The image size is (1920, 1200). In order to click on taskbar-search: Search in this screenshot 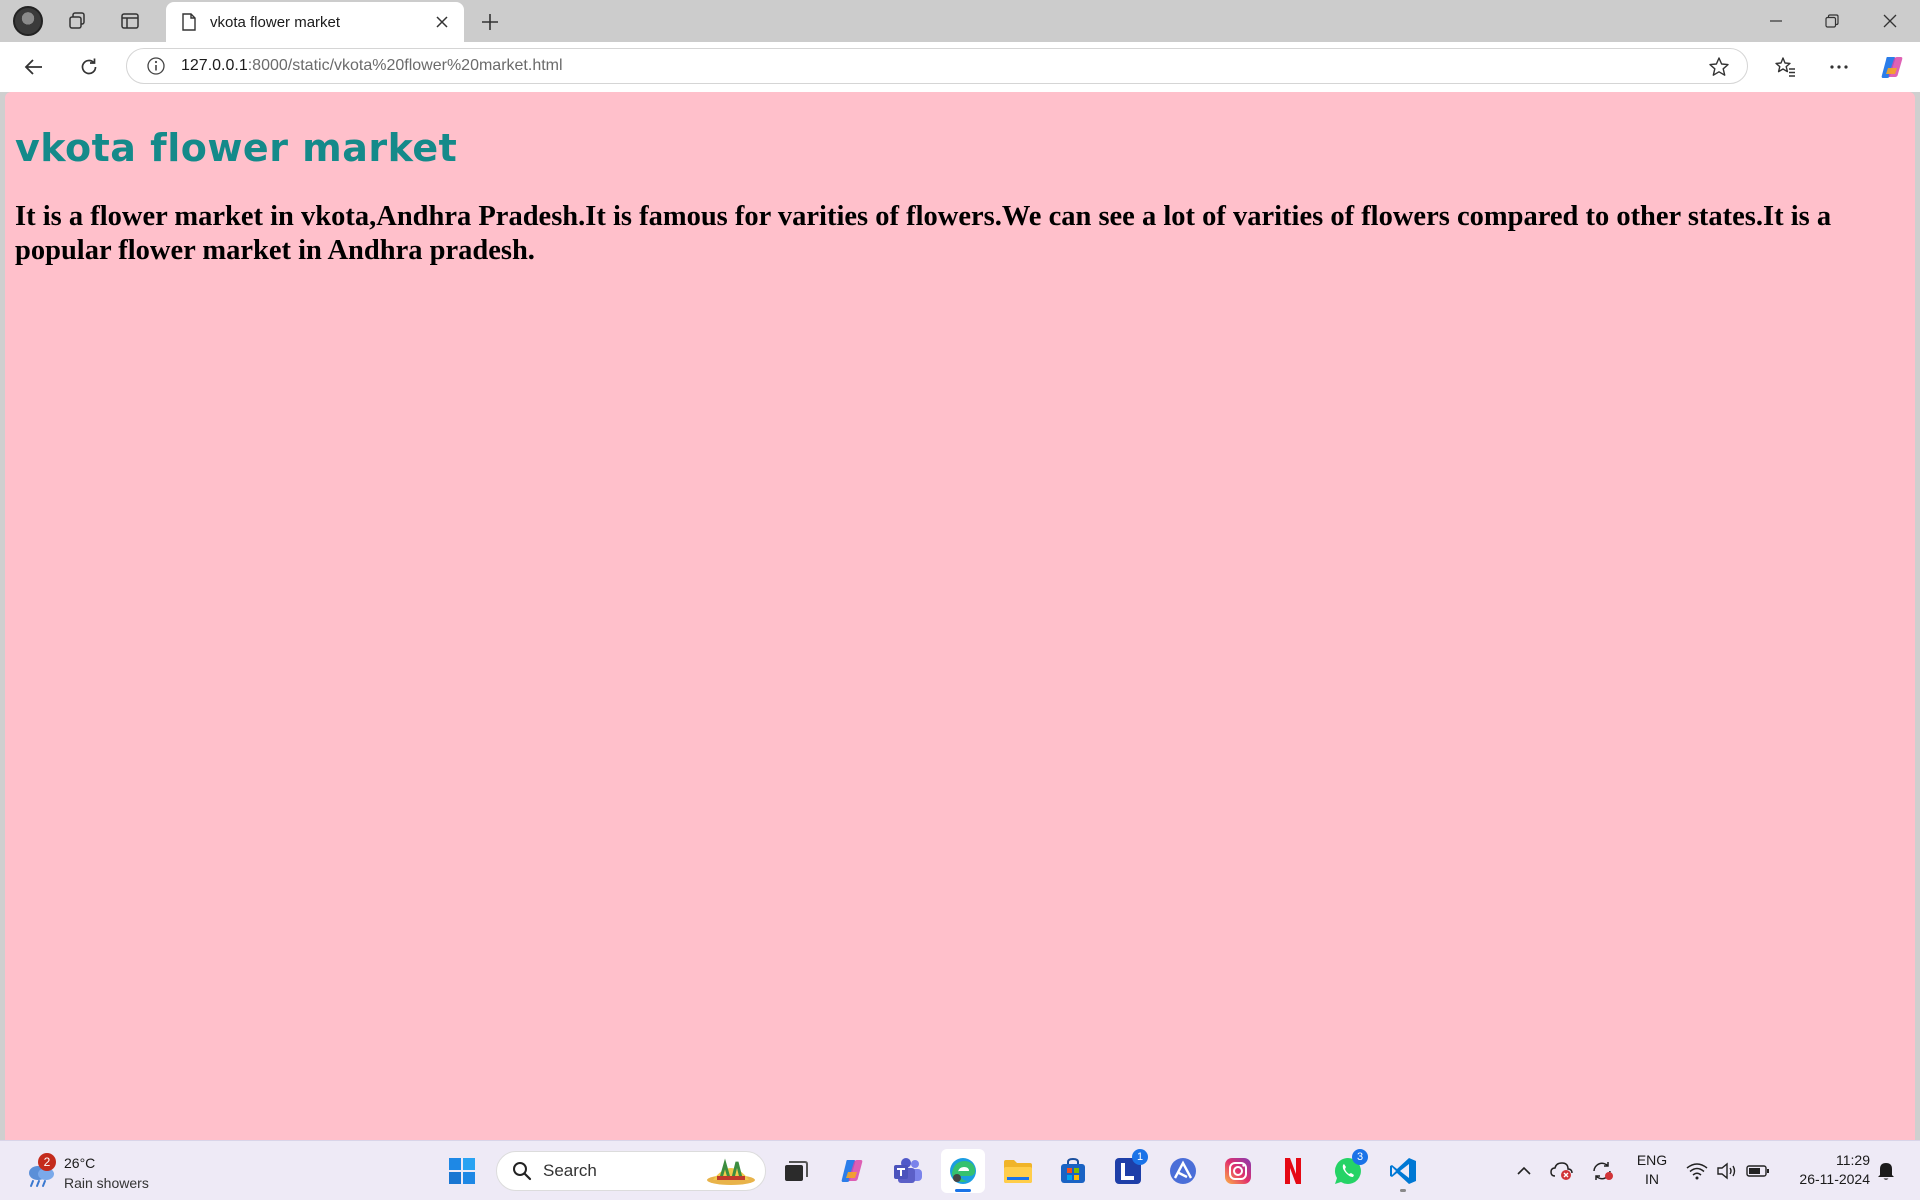, I will do `click(631, 1171)`.